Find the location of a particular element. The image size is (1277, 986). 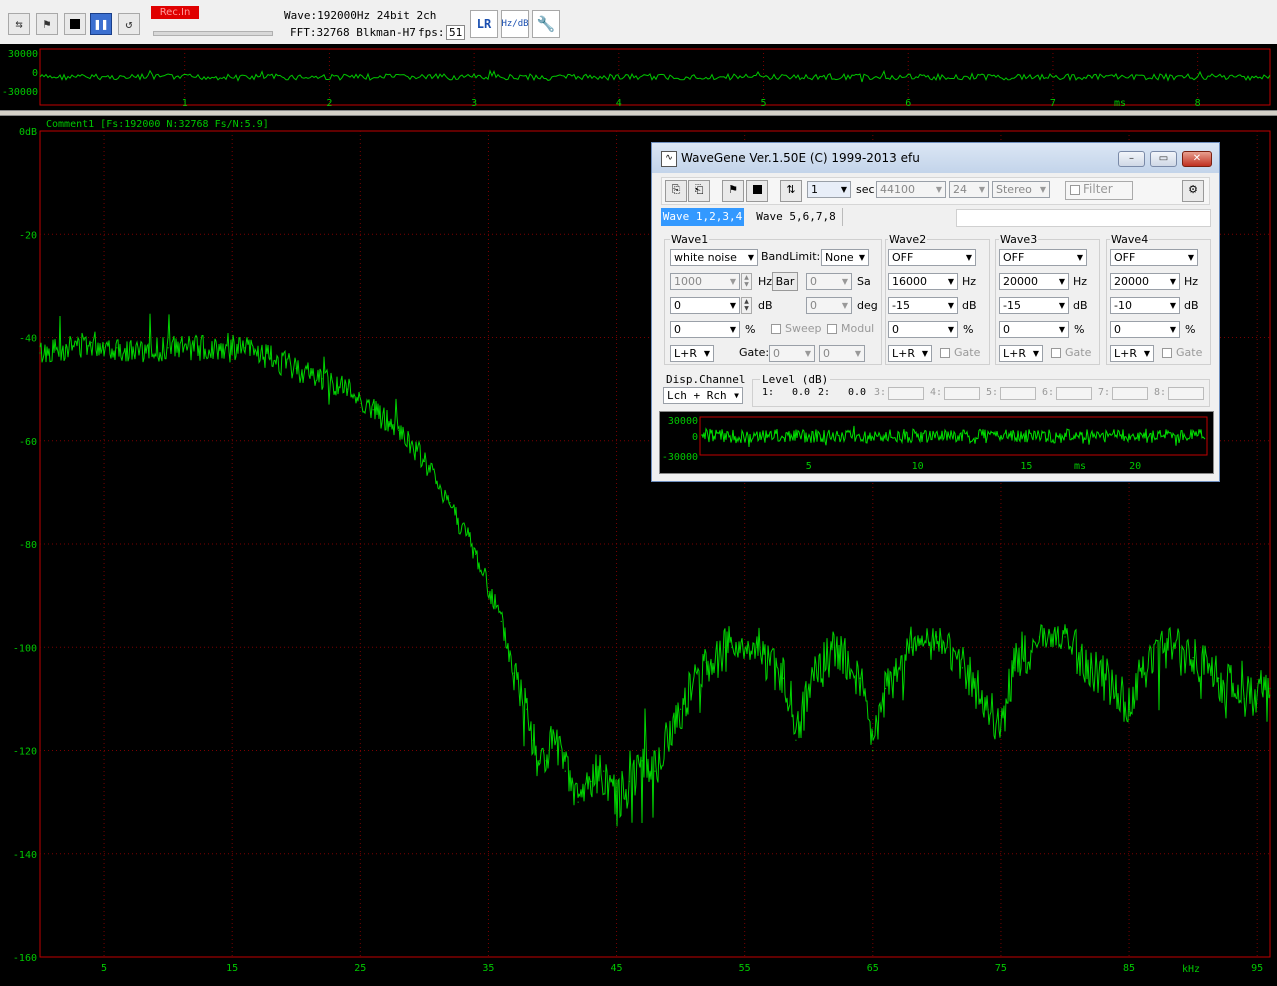

disp-channel-value: Lch + Rch is located at coordinates (697, 395).